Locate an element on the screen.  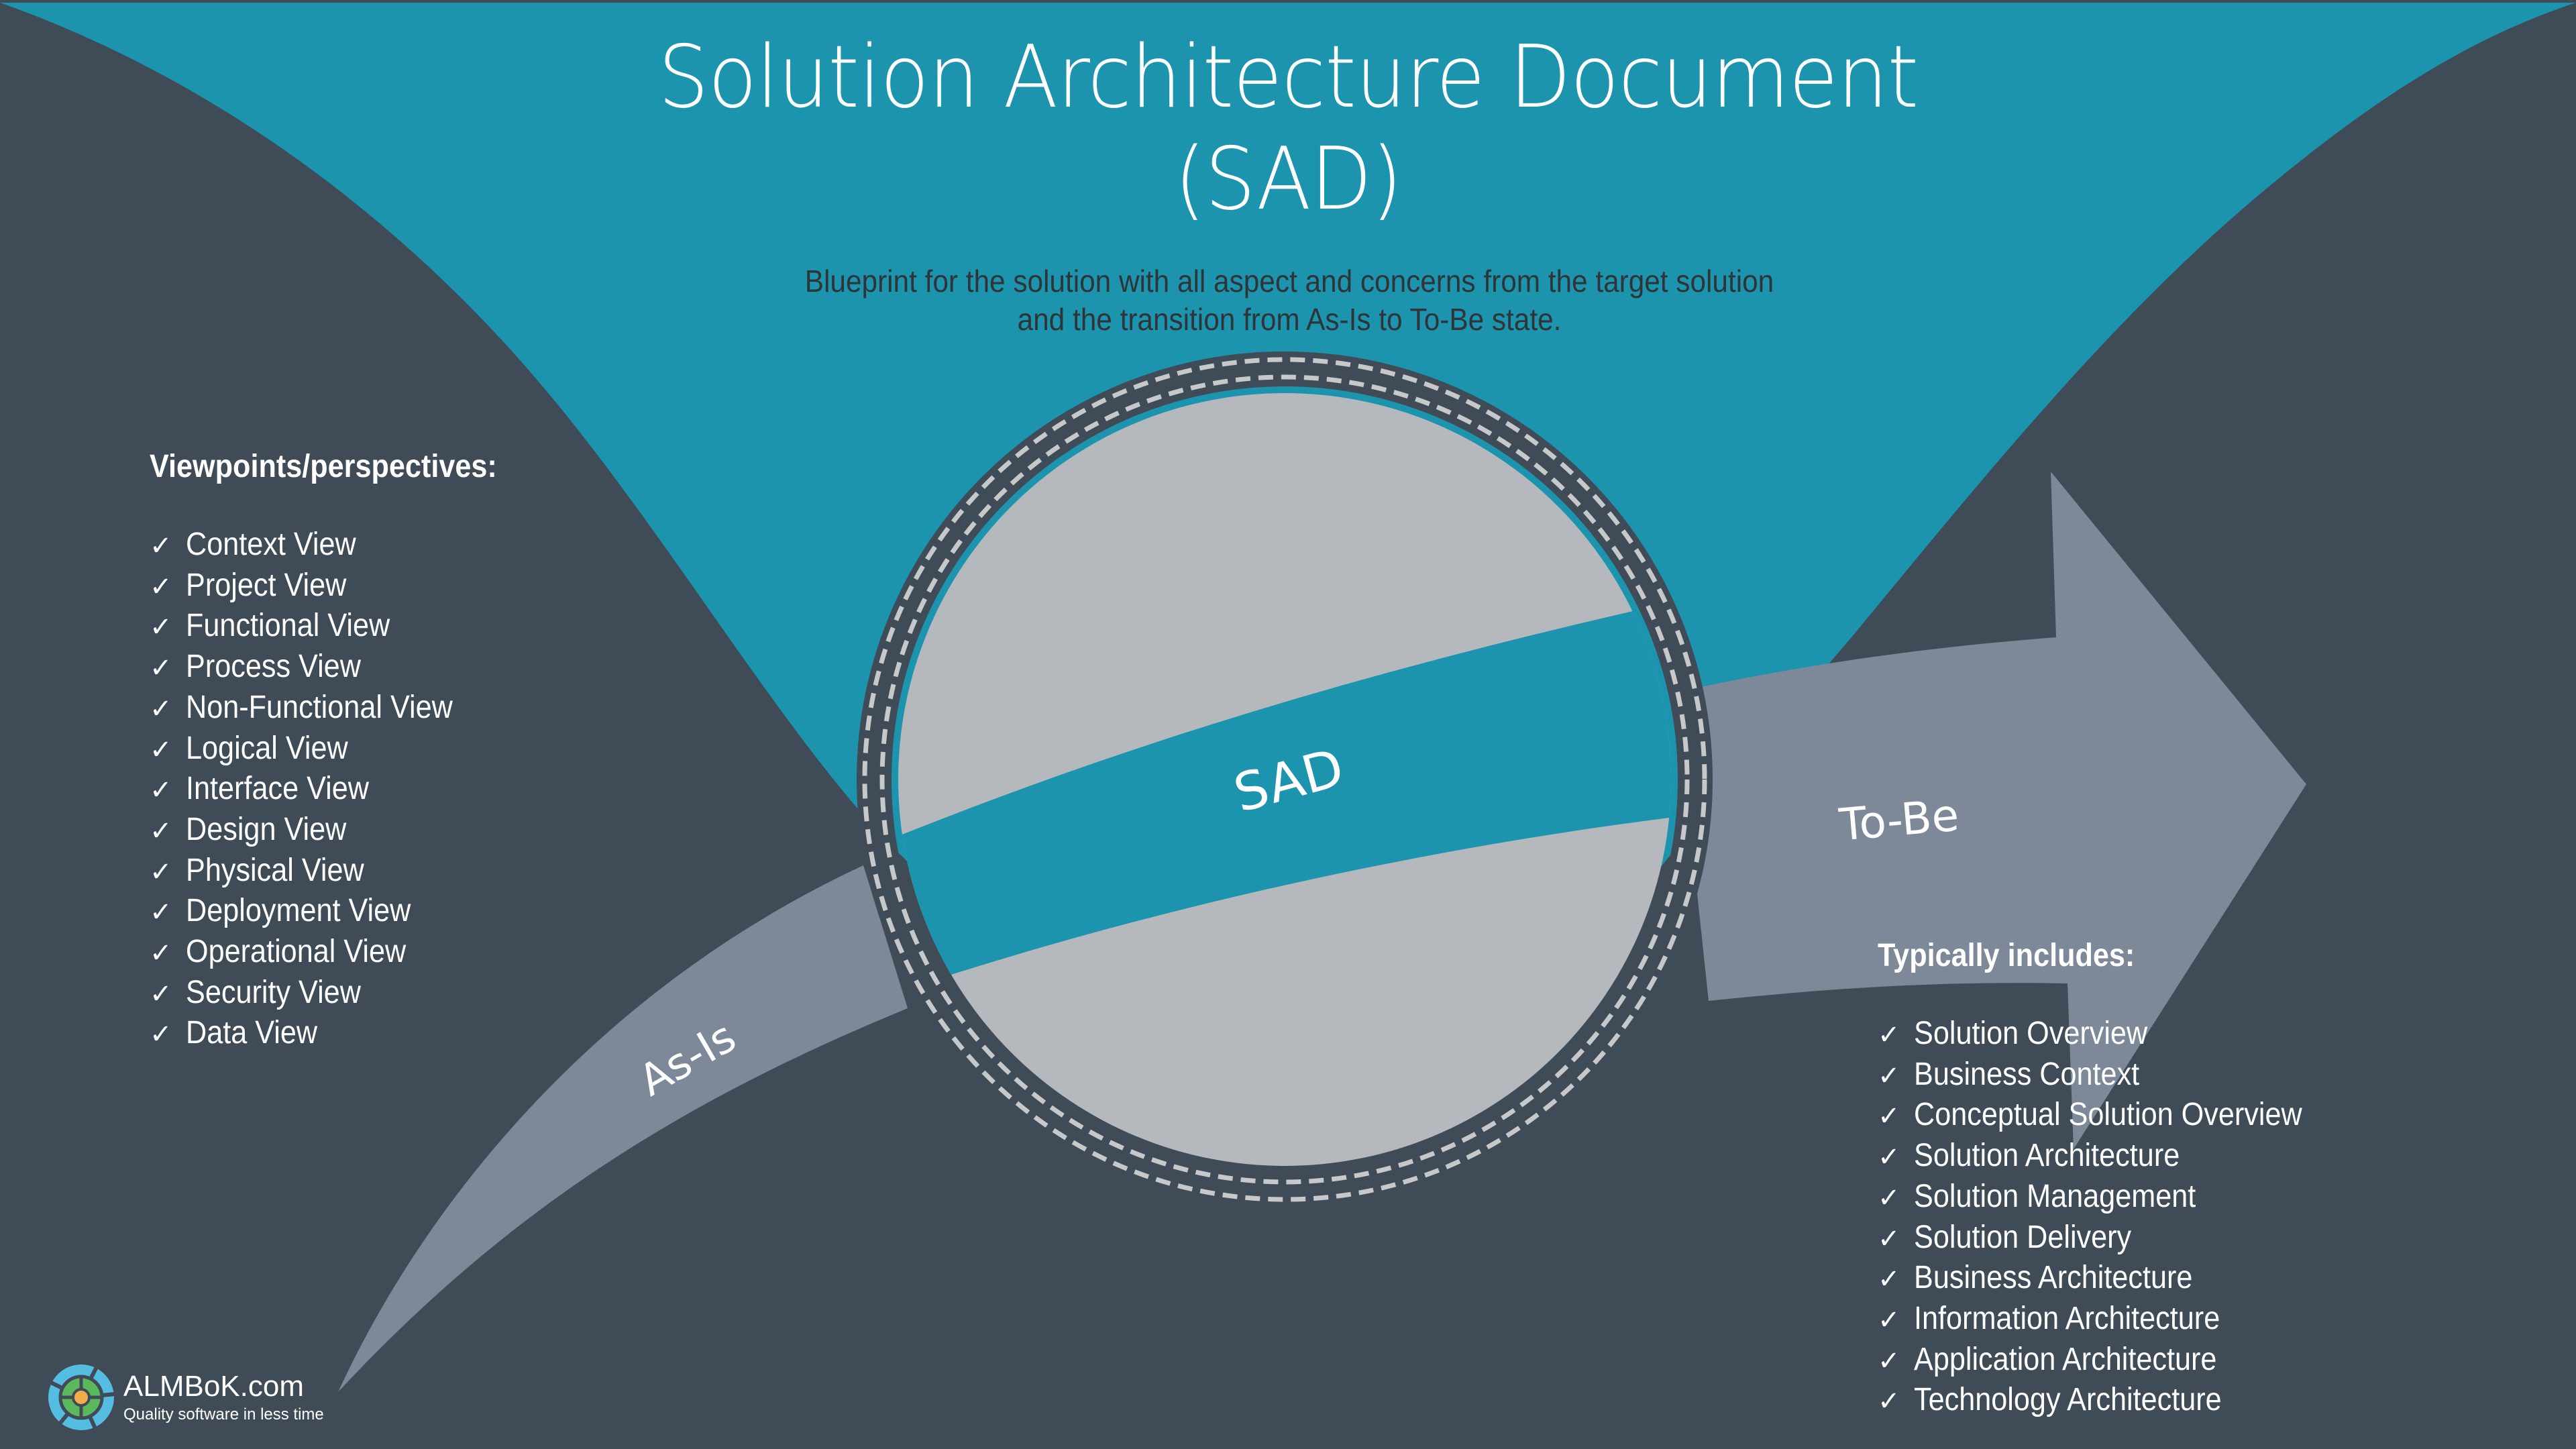
list-item: ✓ Functional View is located at coordinates (342, 626).